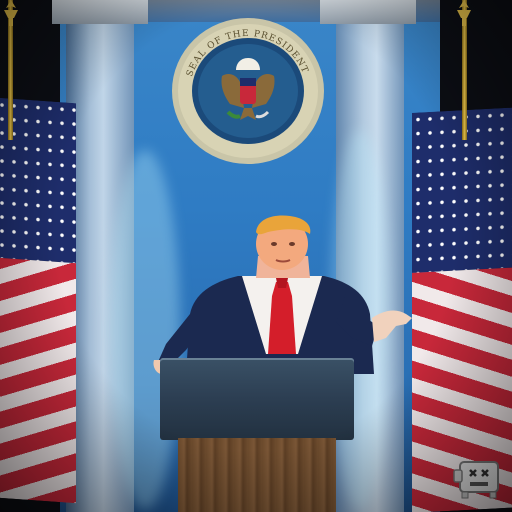  What do you see at coordinates (38, 300) in the screenshot?
I see `american-flag-left` at bounding box center [38, 300].